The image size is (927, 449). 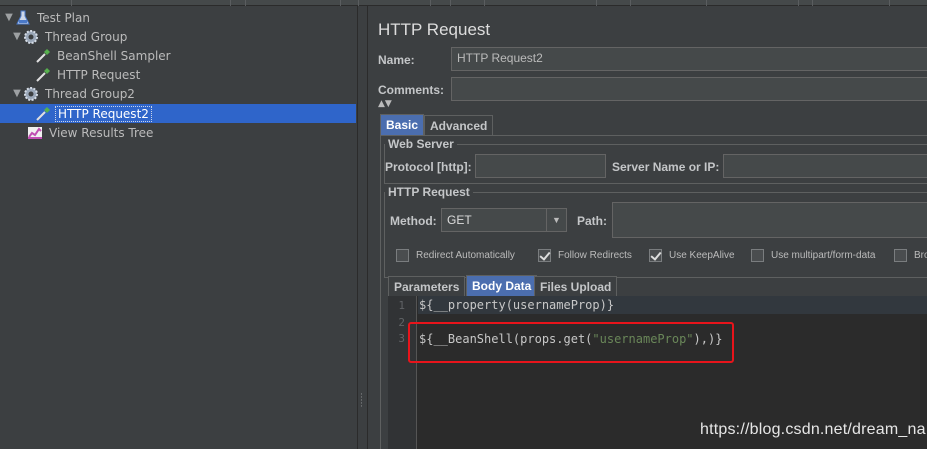 I want to click on splitter-grip-icon: · · · · ·, so click(x=362, y=401).